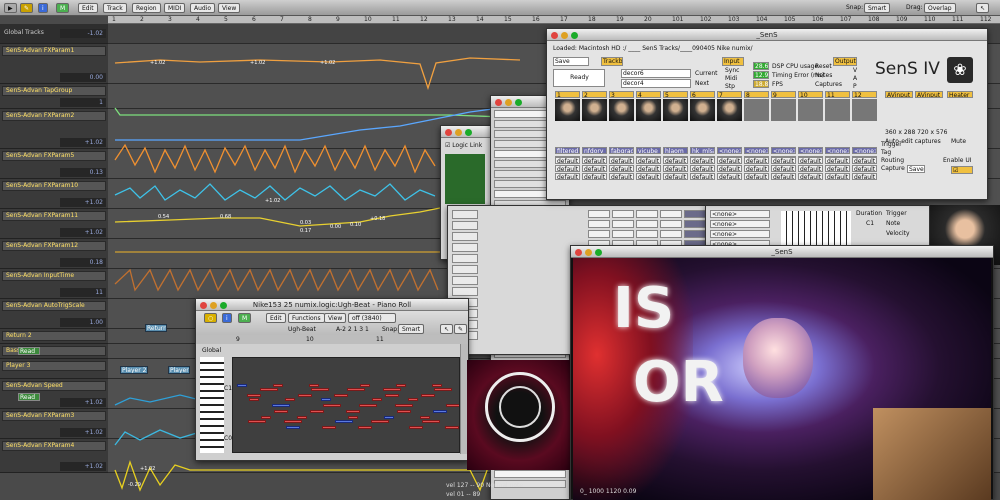 This screenshot has width=1000, height=500. What do you see at coordinates (756, 94) in the screenshot?
I see `channel-number: 8` at bounding box center [756, 94].